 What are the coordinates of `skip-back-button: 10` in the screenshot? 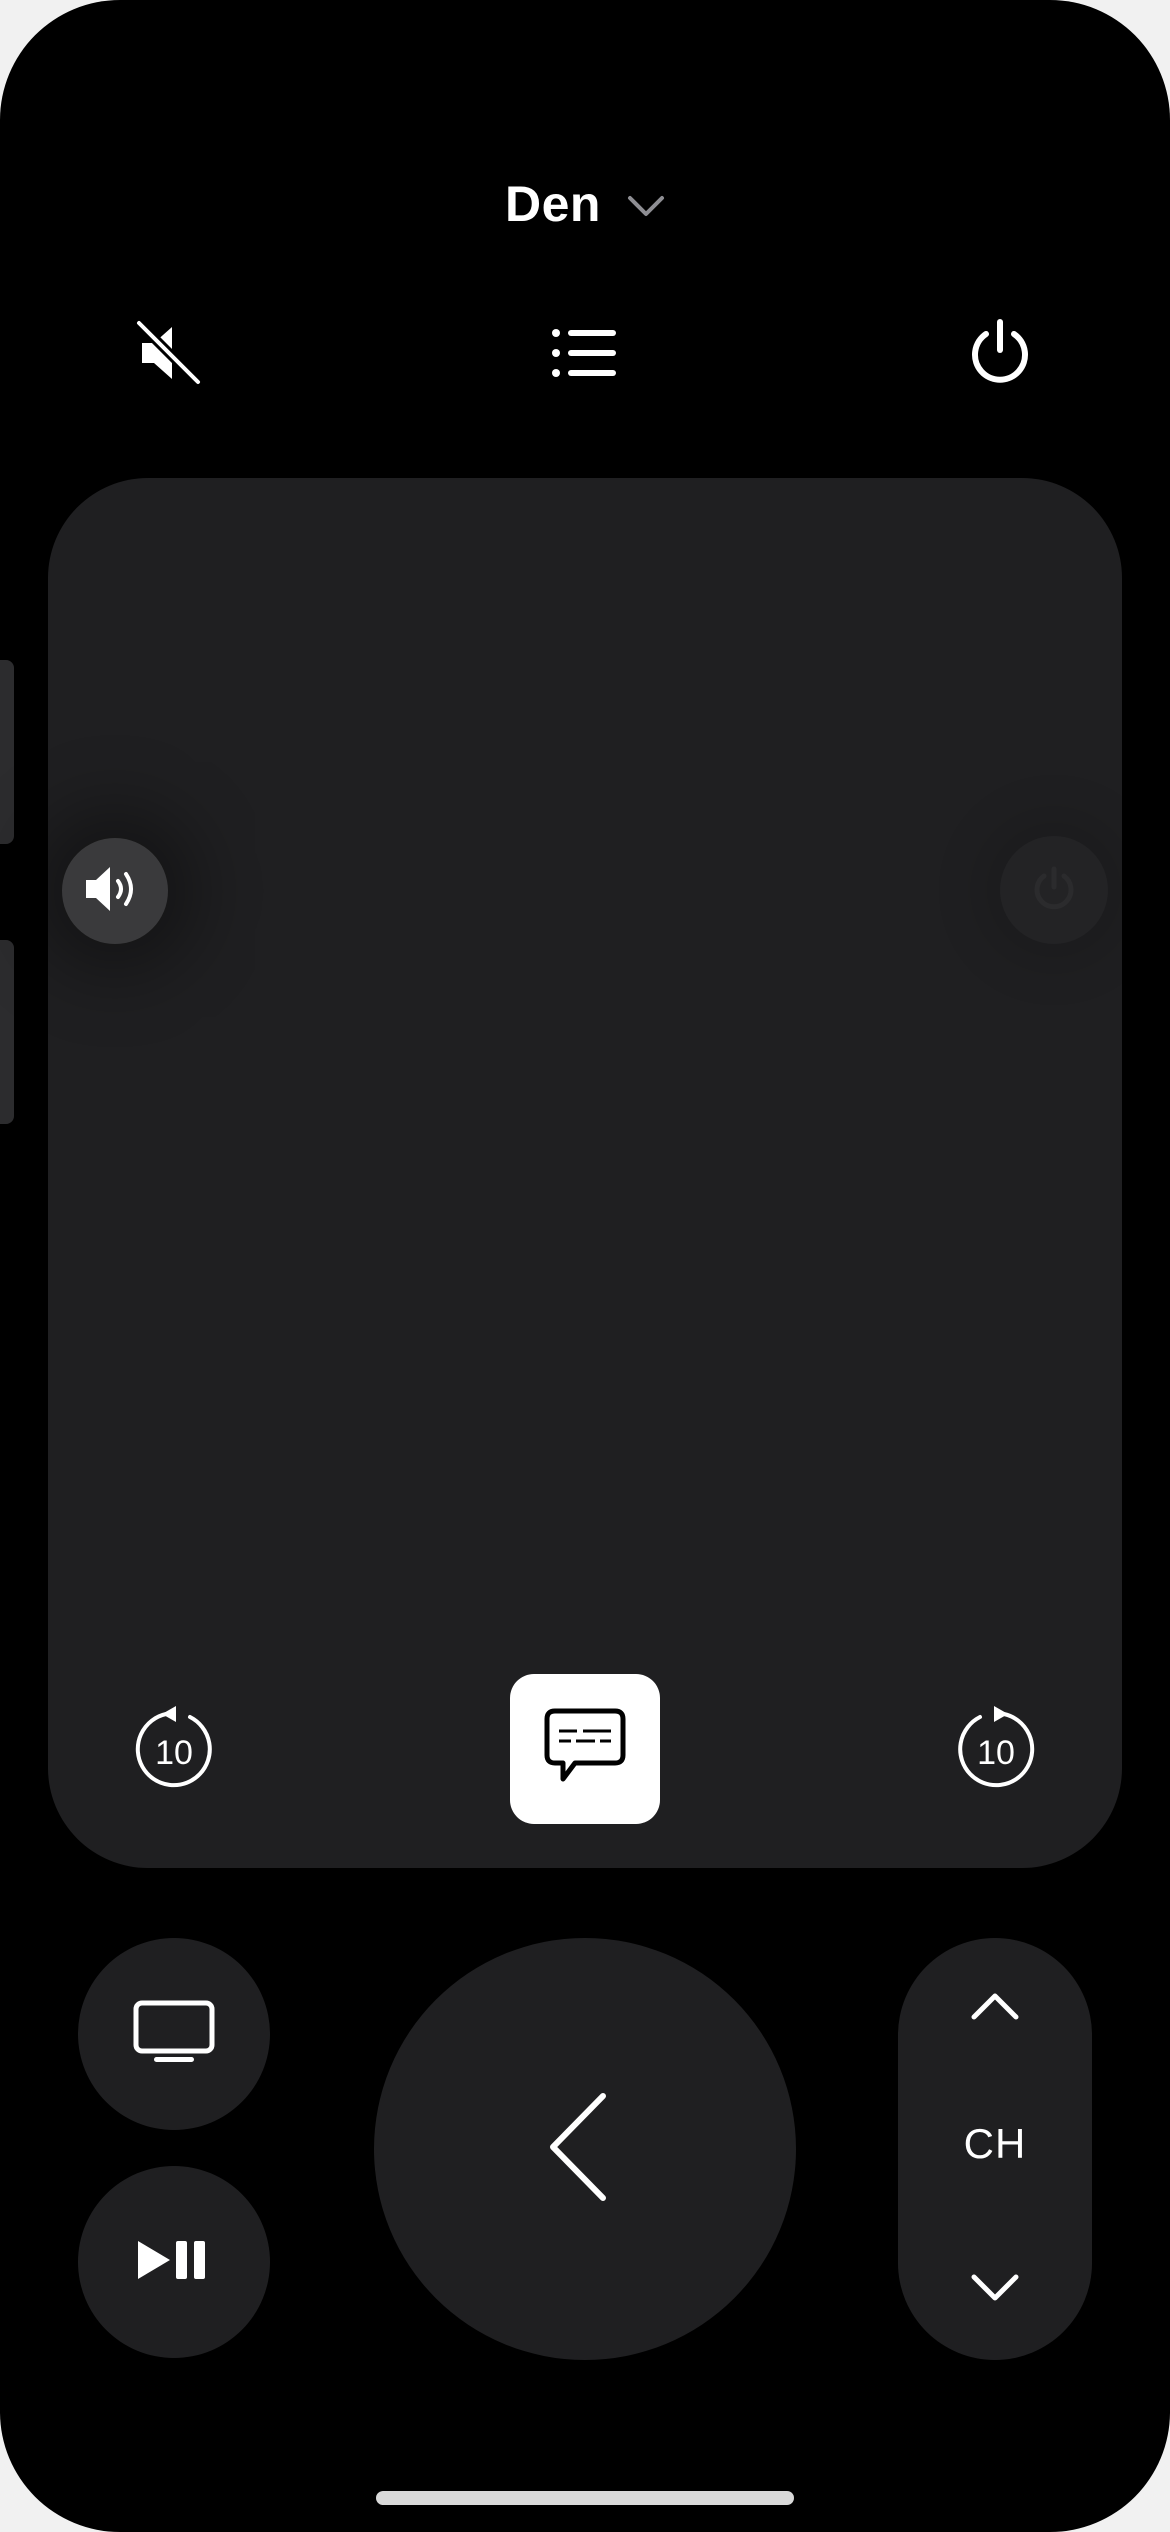 It's located at (174, 1748).